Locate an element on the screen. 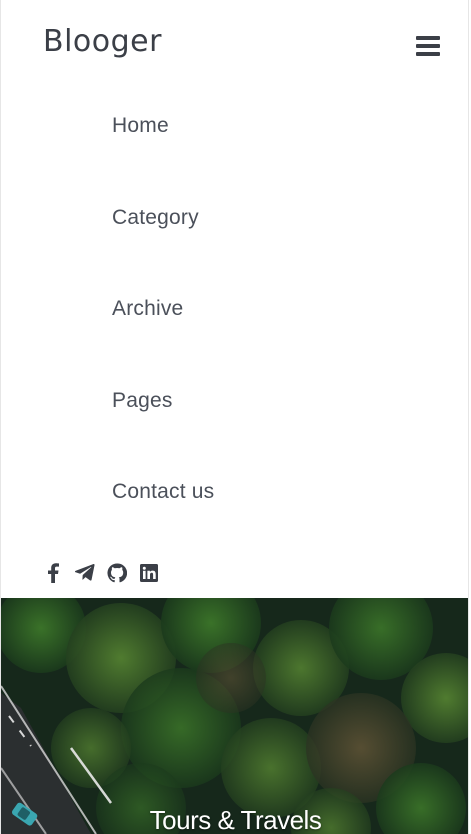 The width and height of the screenshot is (471, 834). facebook-icon-glyph is located at coordinates (53, 573).